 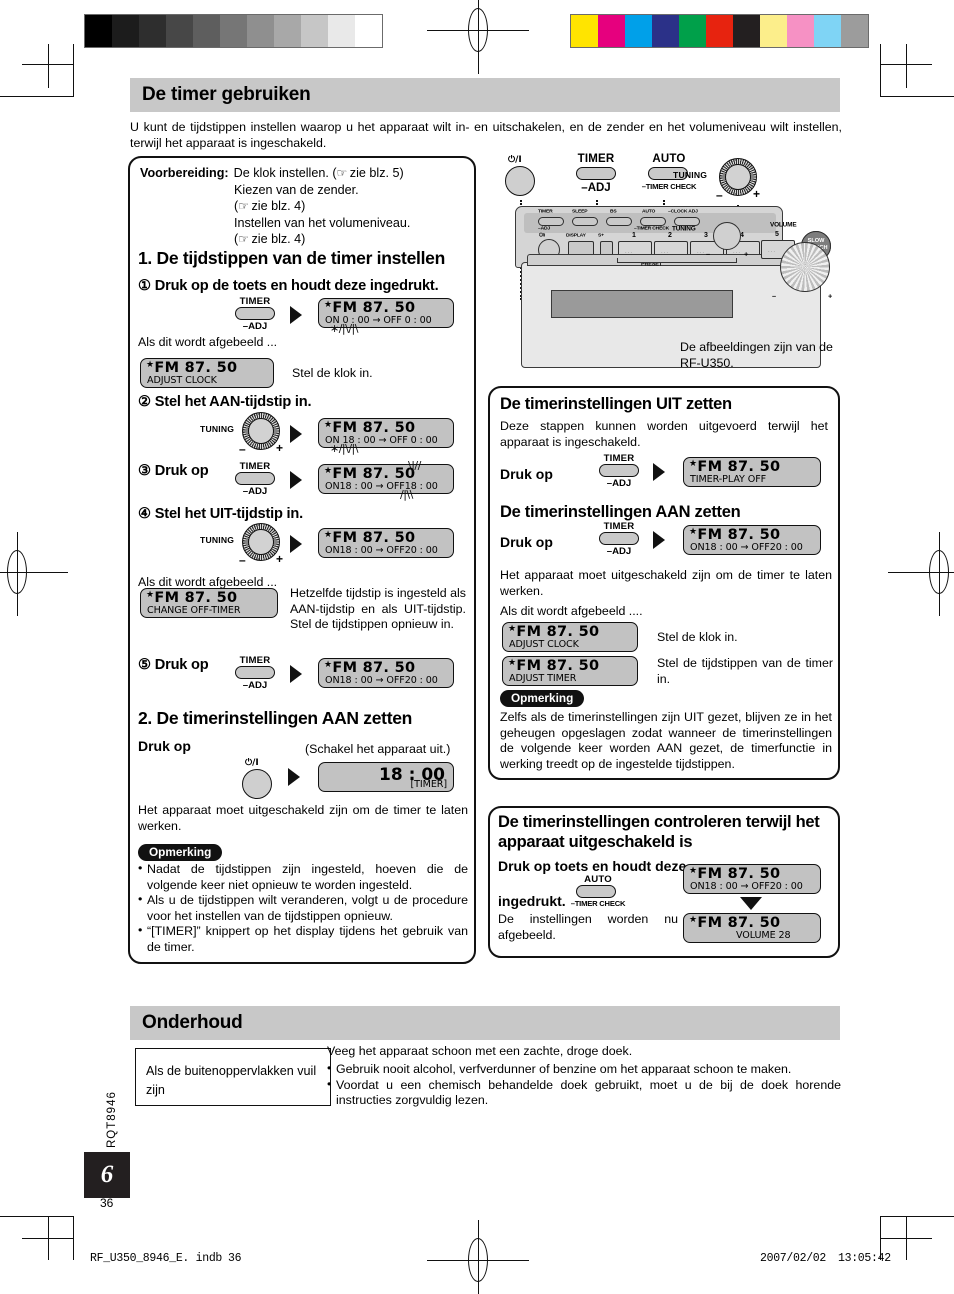 I want to click on callout-power-button: ⏻/I, so click(x=522, y=177).